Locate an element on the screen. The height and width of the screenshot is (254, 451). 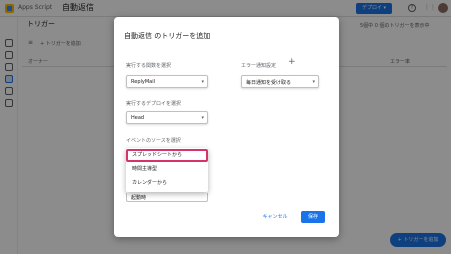
function-select: ReplyMail ▾ is located at coordinates (167, 81).